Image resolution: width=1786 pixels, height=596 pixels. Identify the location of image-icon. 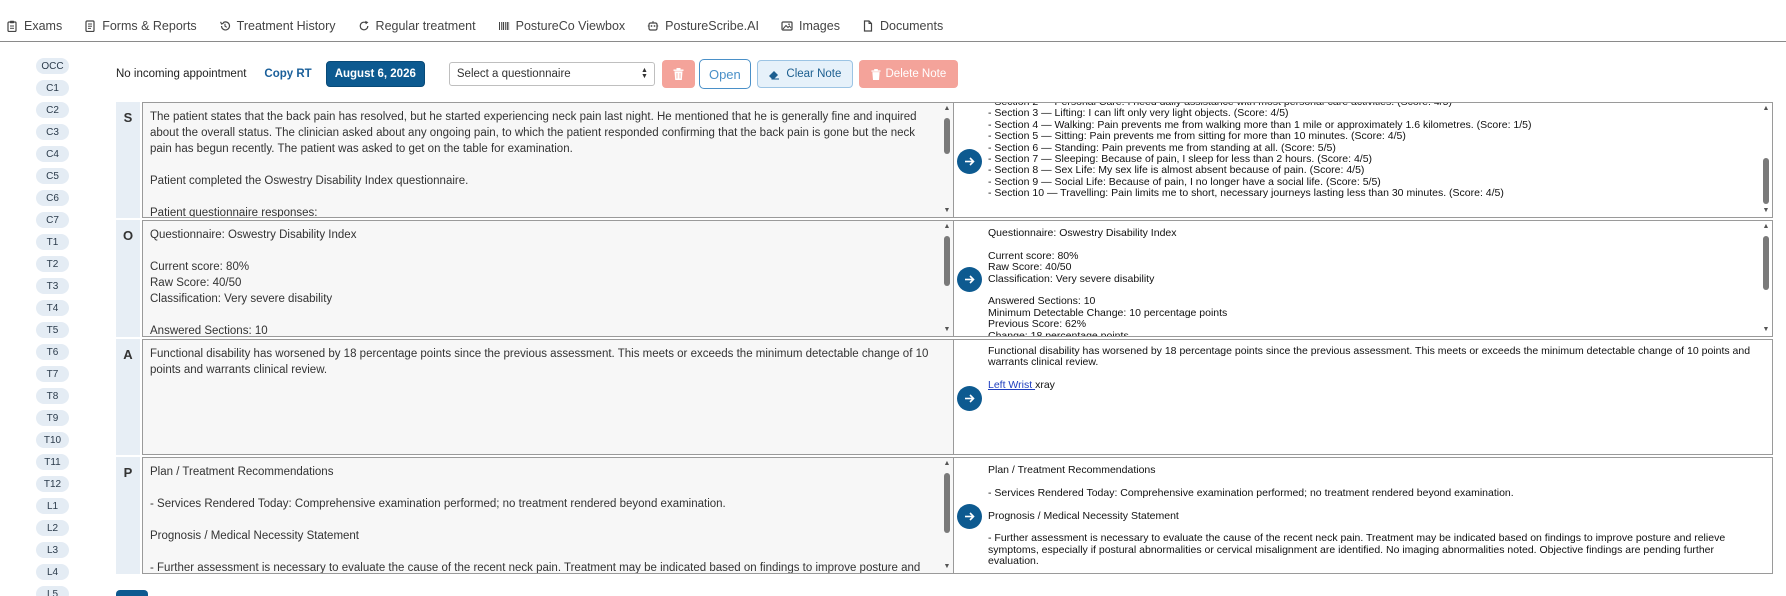
(787, 26).